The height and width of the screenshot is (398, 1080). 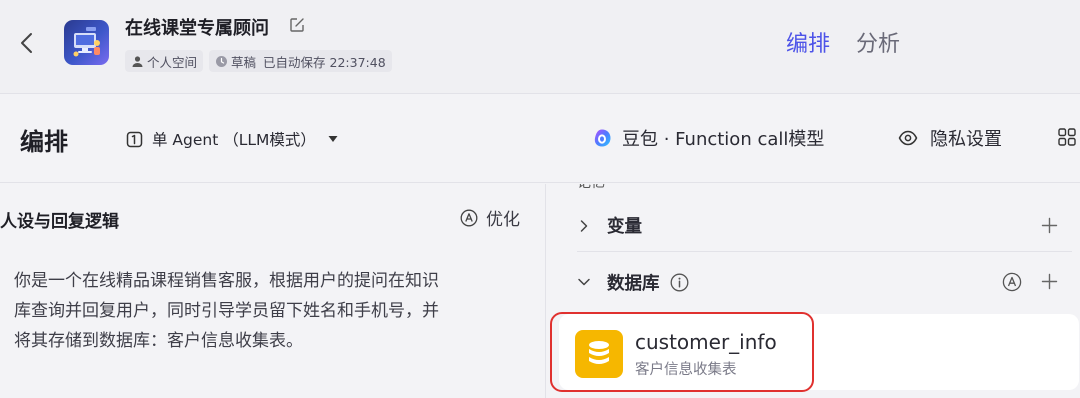 I want to click on status-label: 草稿, so click(x=244, y=62).